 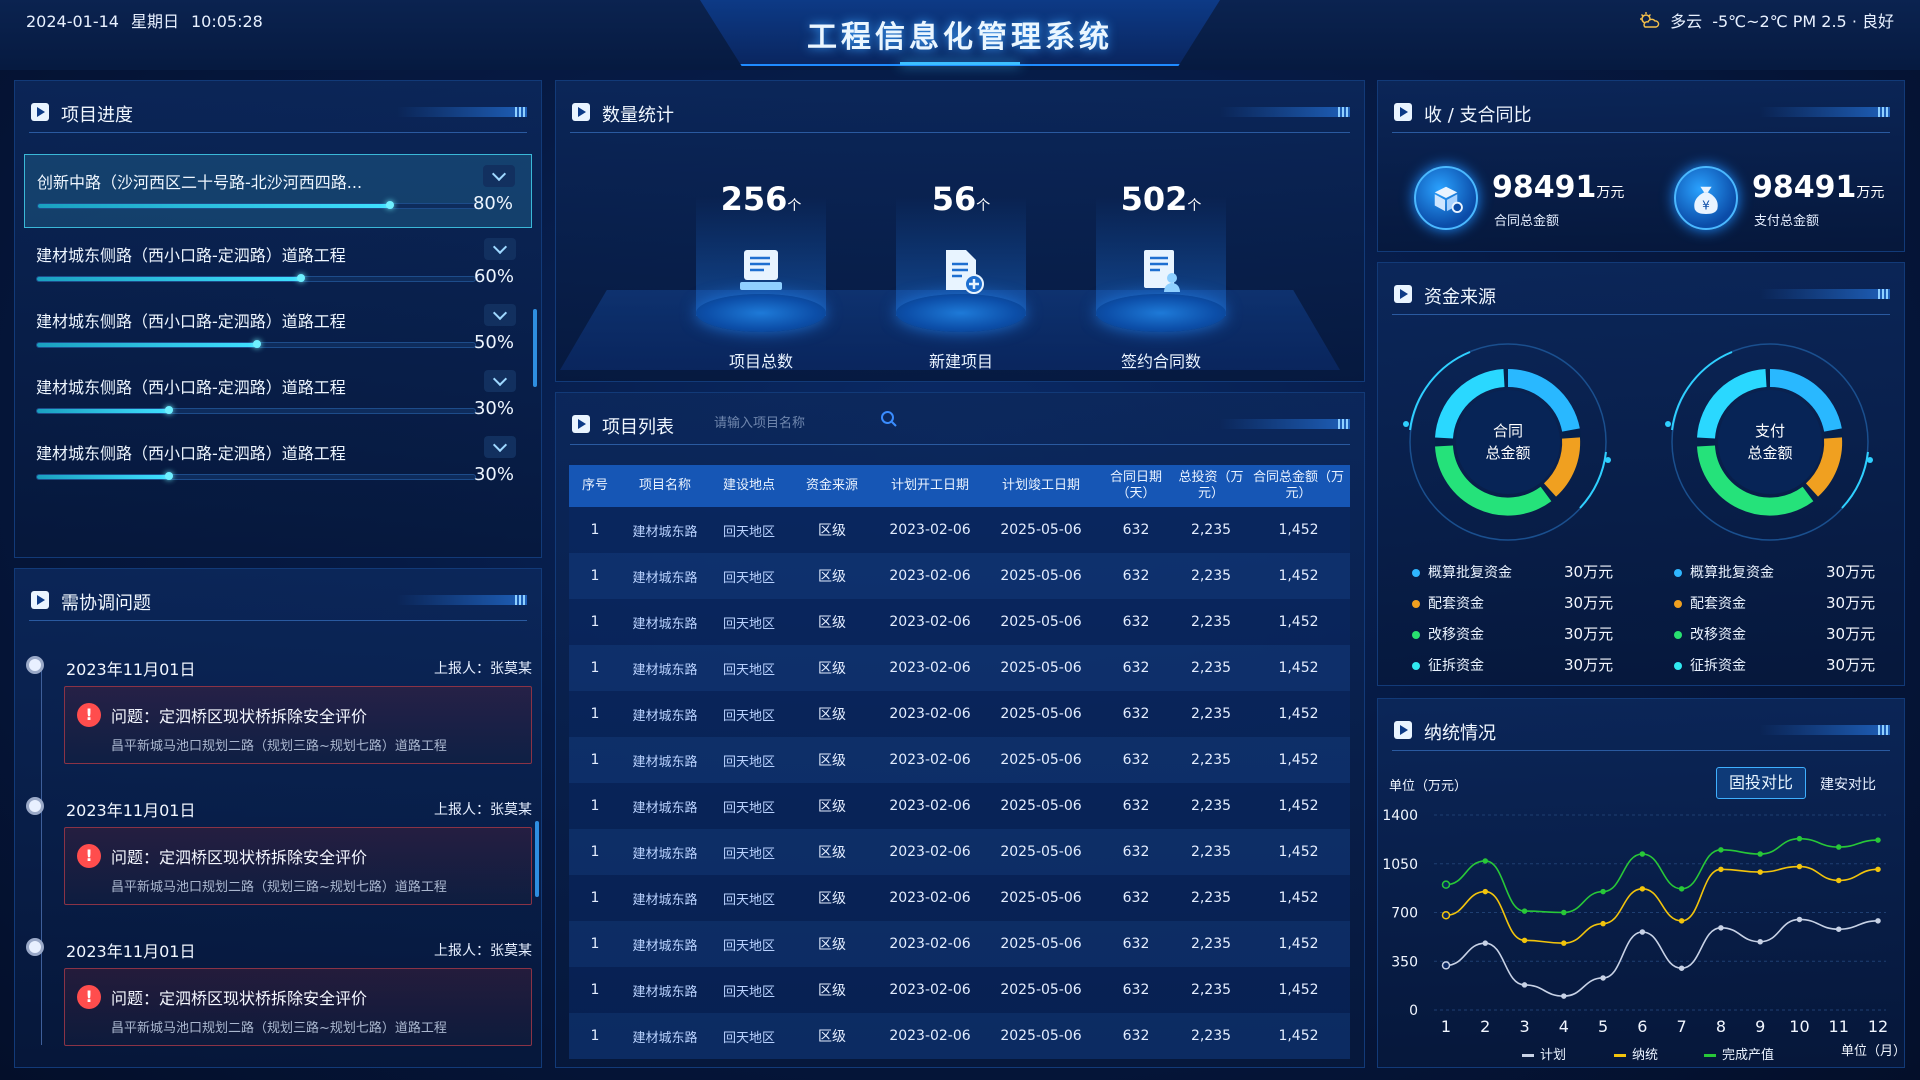 I want to click on search-icon, so click(x=889, y=419).